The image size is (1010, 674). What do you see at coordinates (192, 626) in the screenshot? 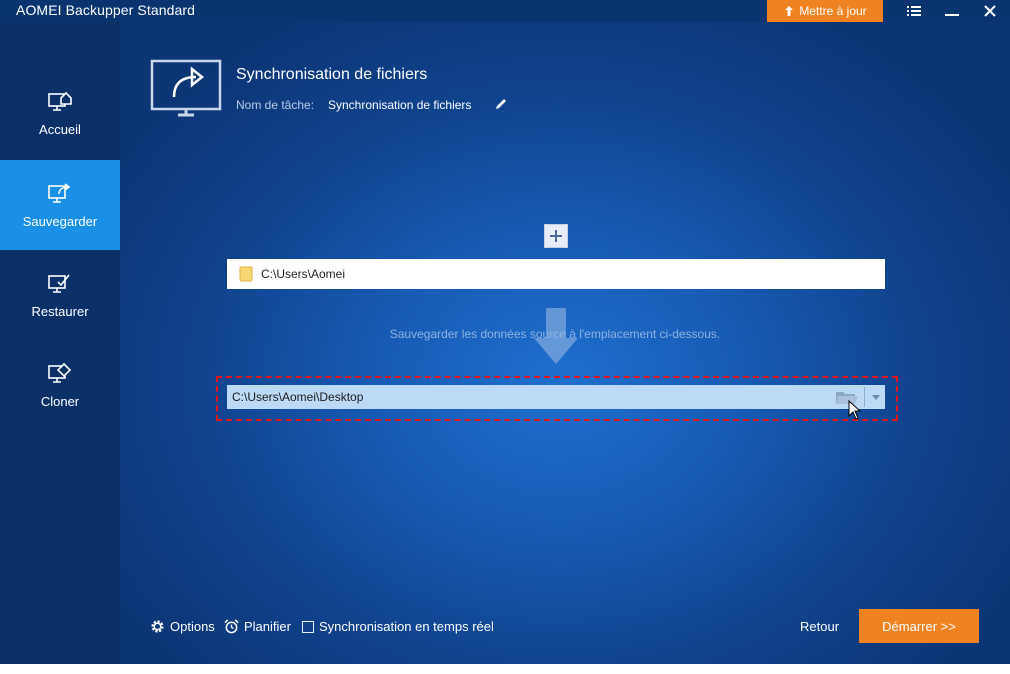
I see `options-label: Options` at bounding box center [192, 626].